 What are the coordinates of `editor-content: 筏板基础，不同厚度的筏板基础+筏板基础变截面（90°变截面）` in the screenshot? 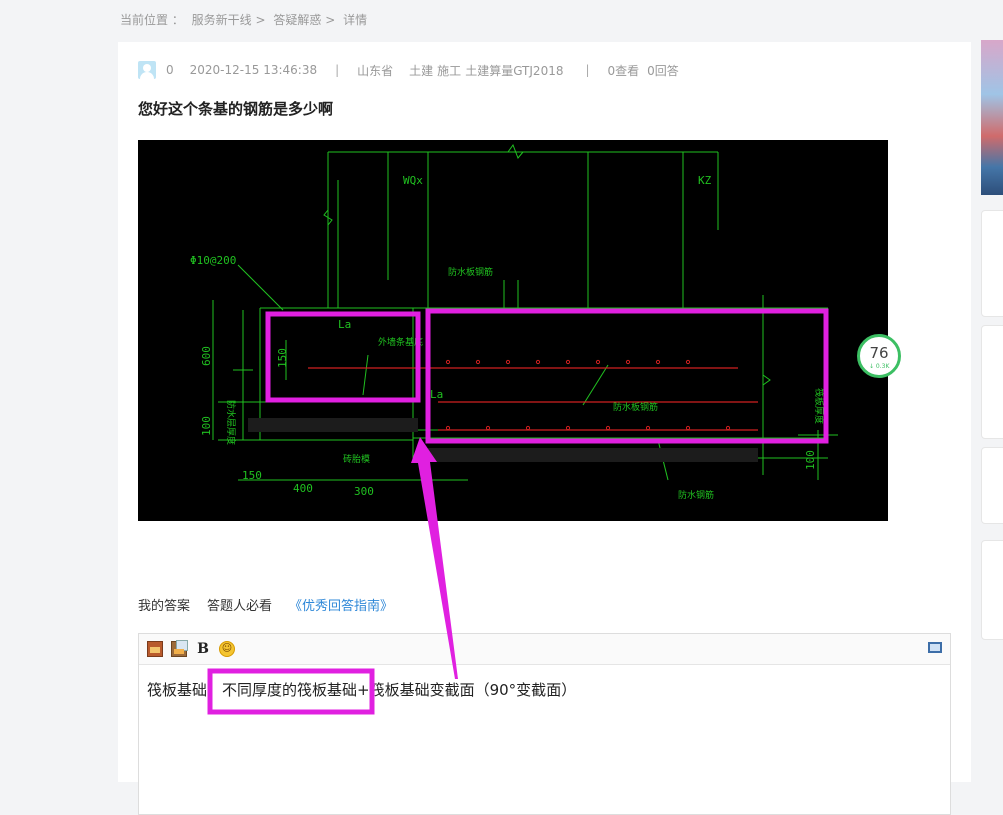 It's located at (544, 689).